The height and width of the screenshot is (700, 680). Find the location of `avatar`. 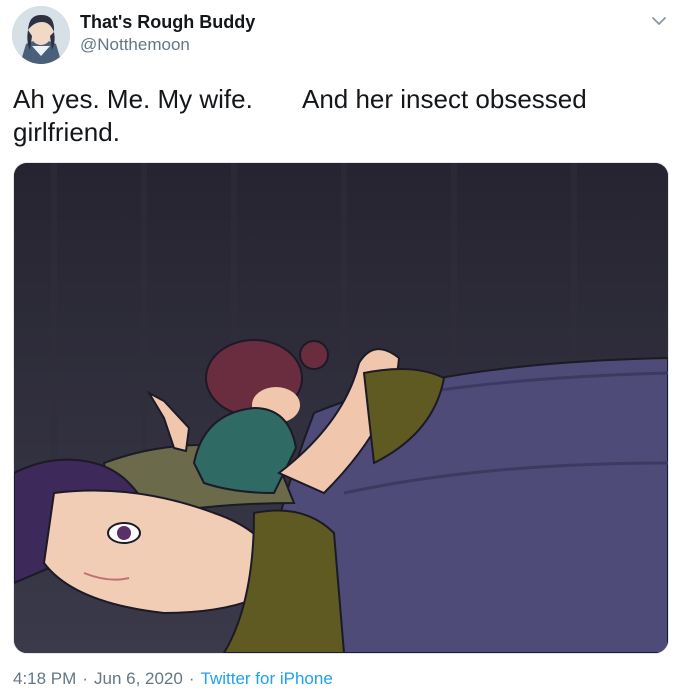

avatar is located at coordinates (41, 35).